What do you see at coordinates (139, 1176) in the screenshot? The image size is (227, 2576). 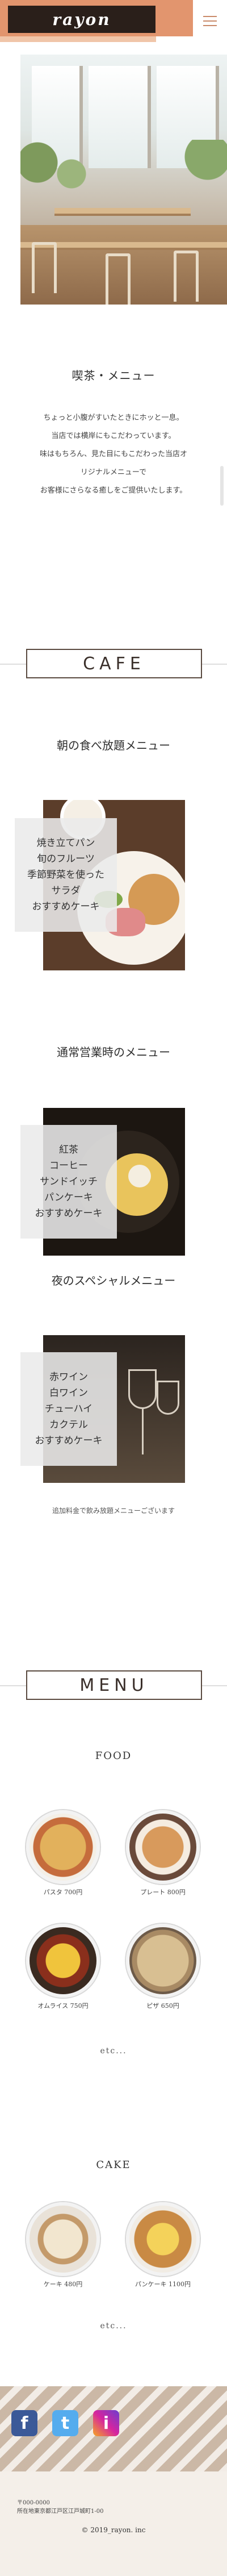 I see `cream` at bounding box center [139, 1176].